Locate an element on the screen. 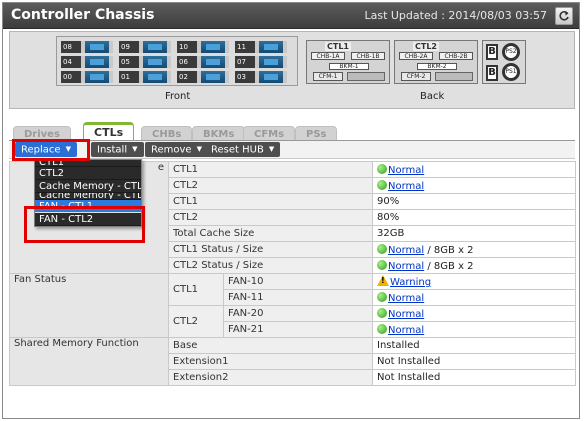 The width and height of the screenshot is (584, 421). drive-slot: 01 is located at coordinates (145, 77).